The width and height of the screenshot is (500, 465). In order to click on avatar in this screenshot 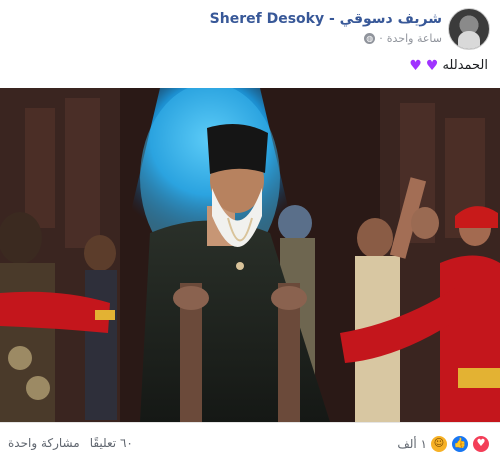, I will do `click(469, 29)`.